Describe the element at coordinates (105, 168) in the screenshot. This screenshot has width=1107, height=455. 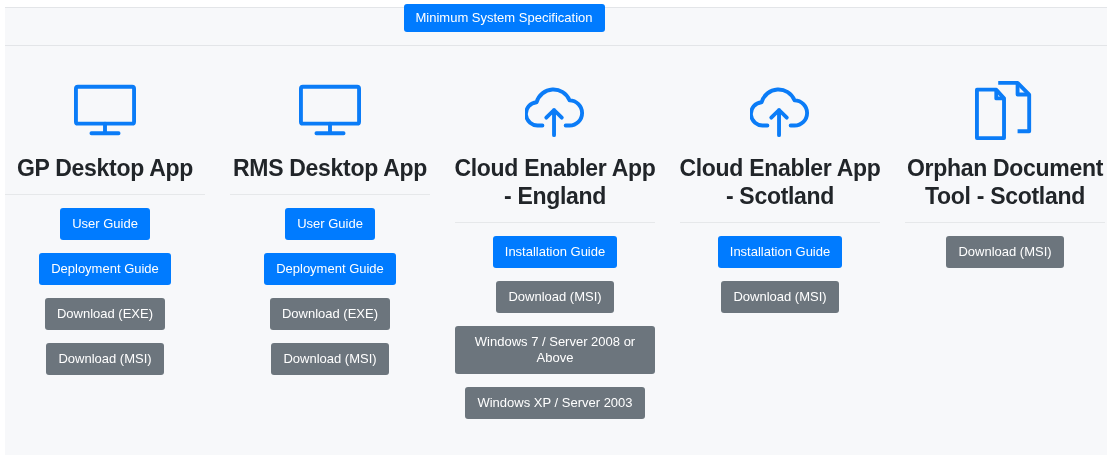
I see `app-title: GP Desktop App` at that location.